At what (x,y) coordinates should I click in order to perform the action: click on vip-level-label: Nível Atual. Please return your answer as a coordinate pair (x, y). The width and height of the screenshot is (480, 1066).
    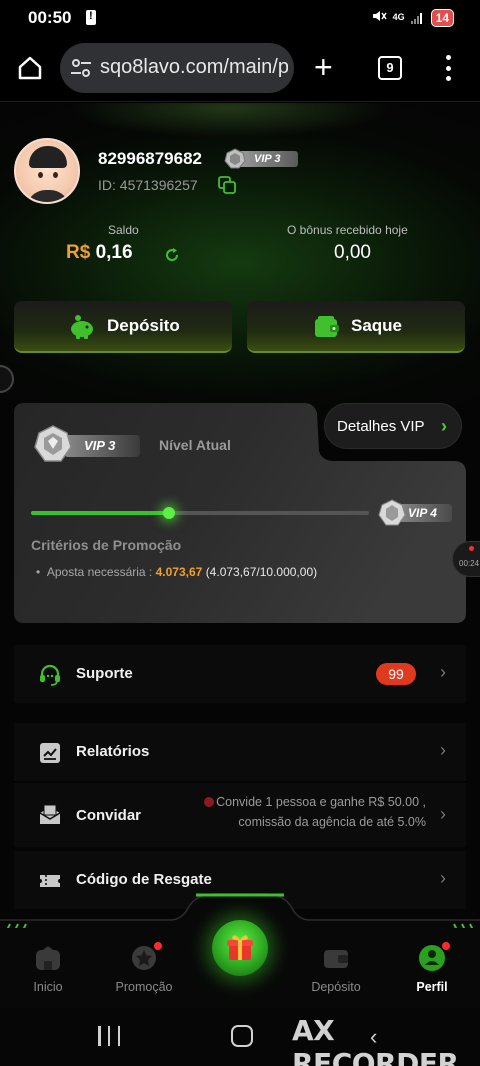
    Looking at the image, I should click on (195, 445).